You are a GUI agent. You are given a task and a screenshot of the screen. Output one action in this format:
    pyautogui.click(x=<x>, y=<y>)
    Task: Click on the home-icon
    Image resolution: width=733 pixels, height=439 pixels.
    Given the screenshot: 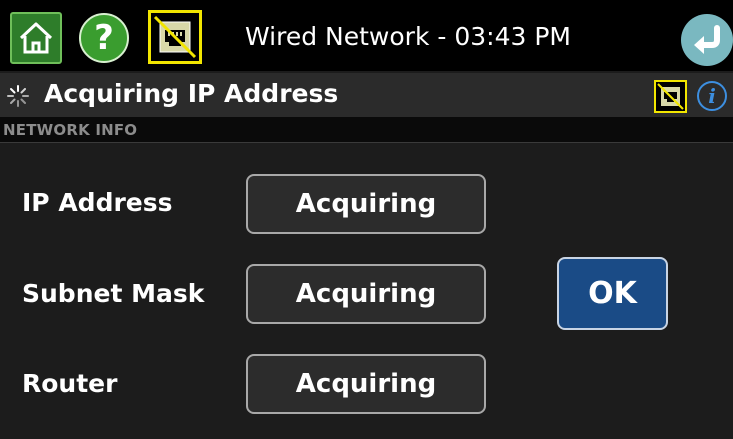 What is the action you would take?
    pyautogui.click(x=36, y=38)
    